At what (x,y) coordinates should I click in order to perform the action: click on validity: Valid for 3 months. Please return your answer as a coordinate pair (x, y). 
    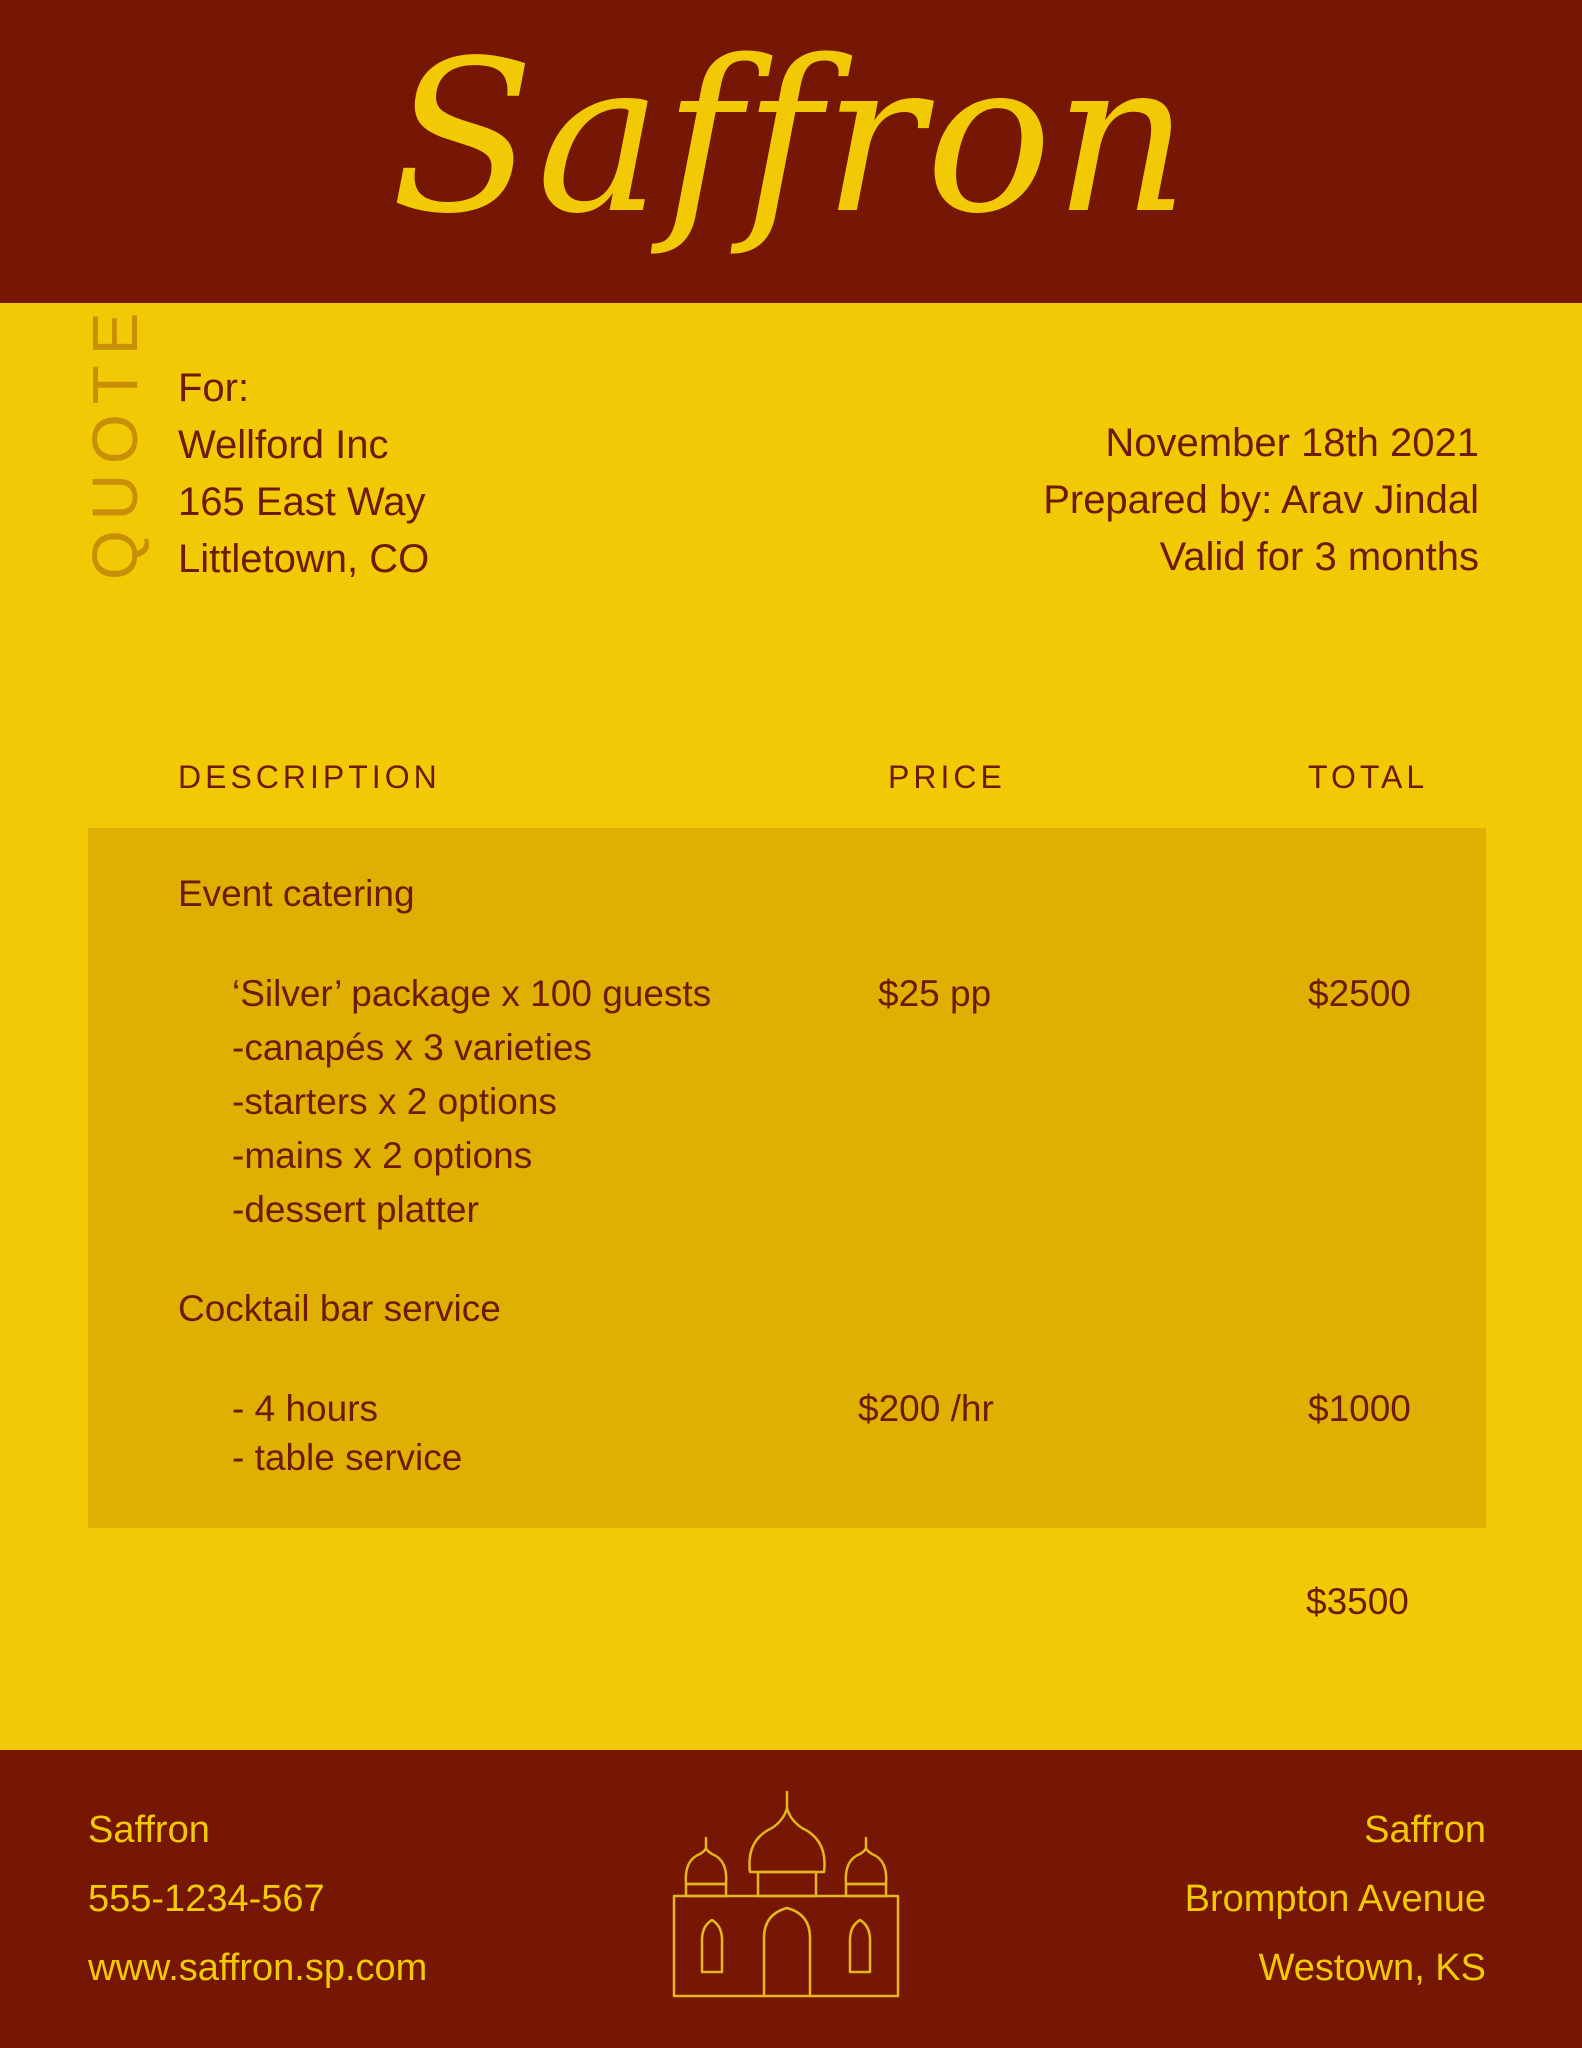
    Looking at the image, I should click on (1319, 557).